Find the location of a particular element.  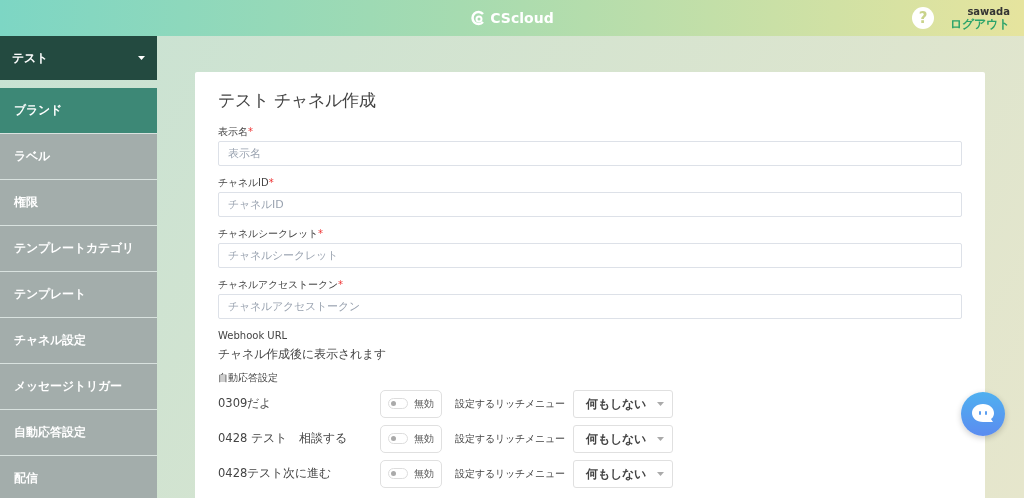

sidebar-item: 権限 is located at coordinates (78, 203).